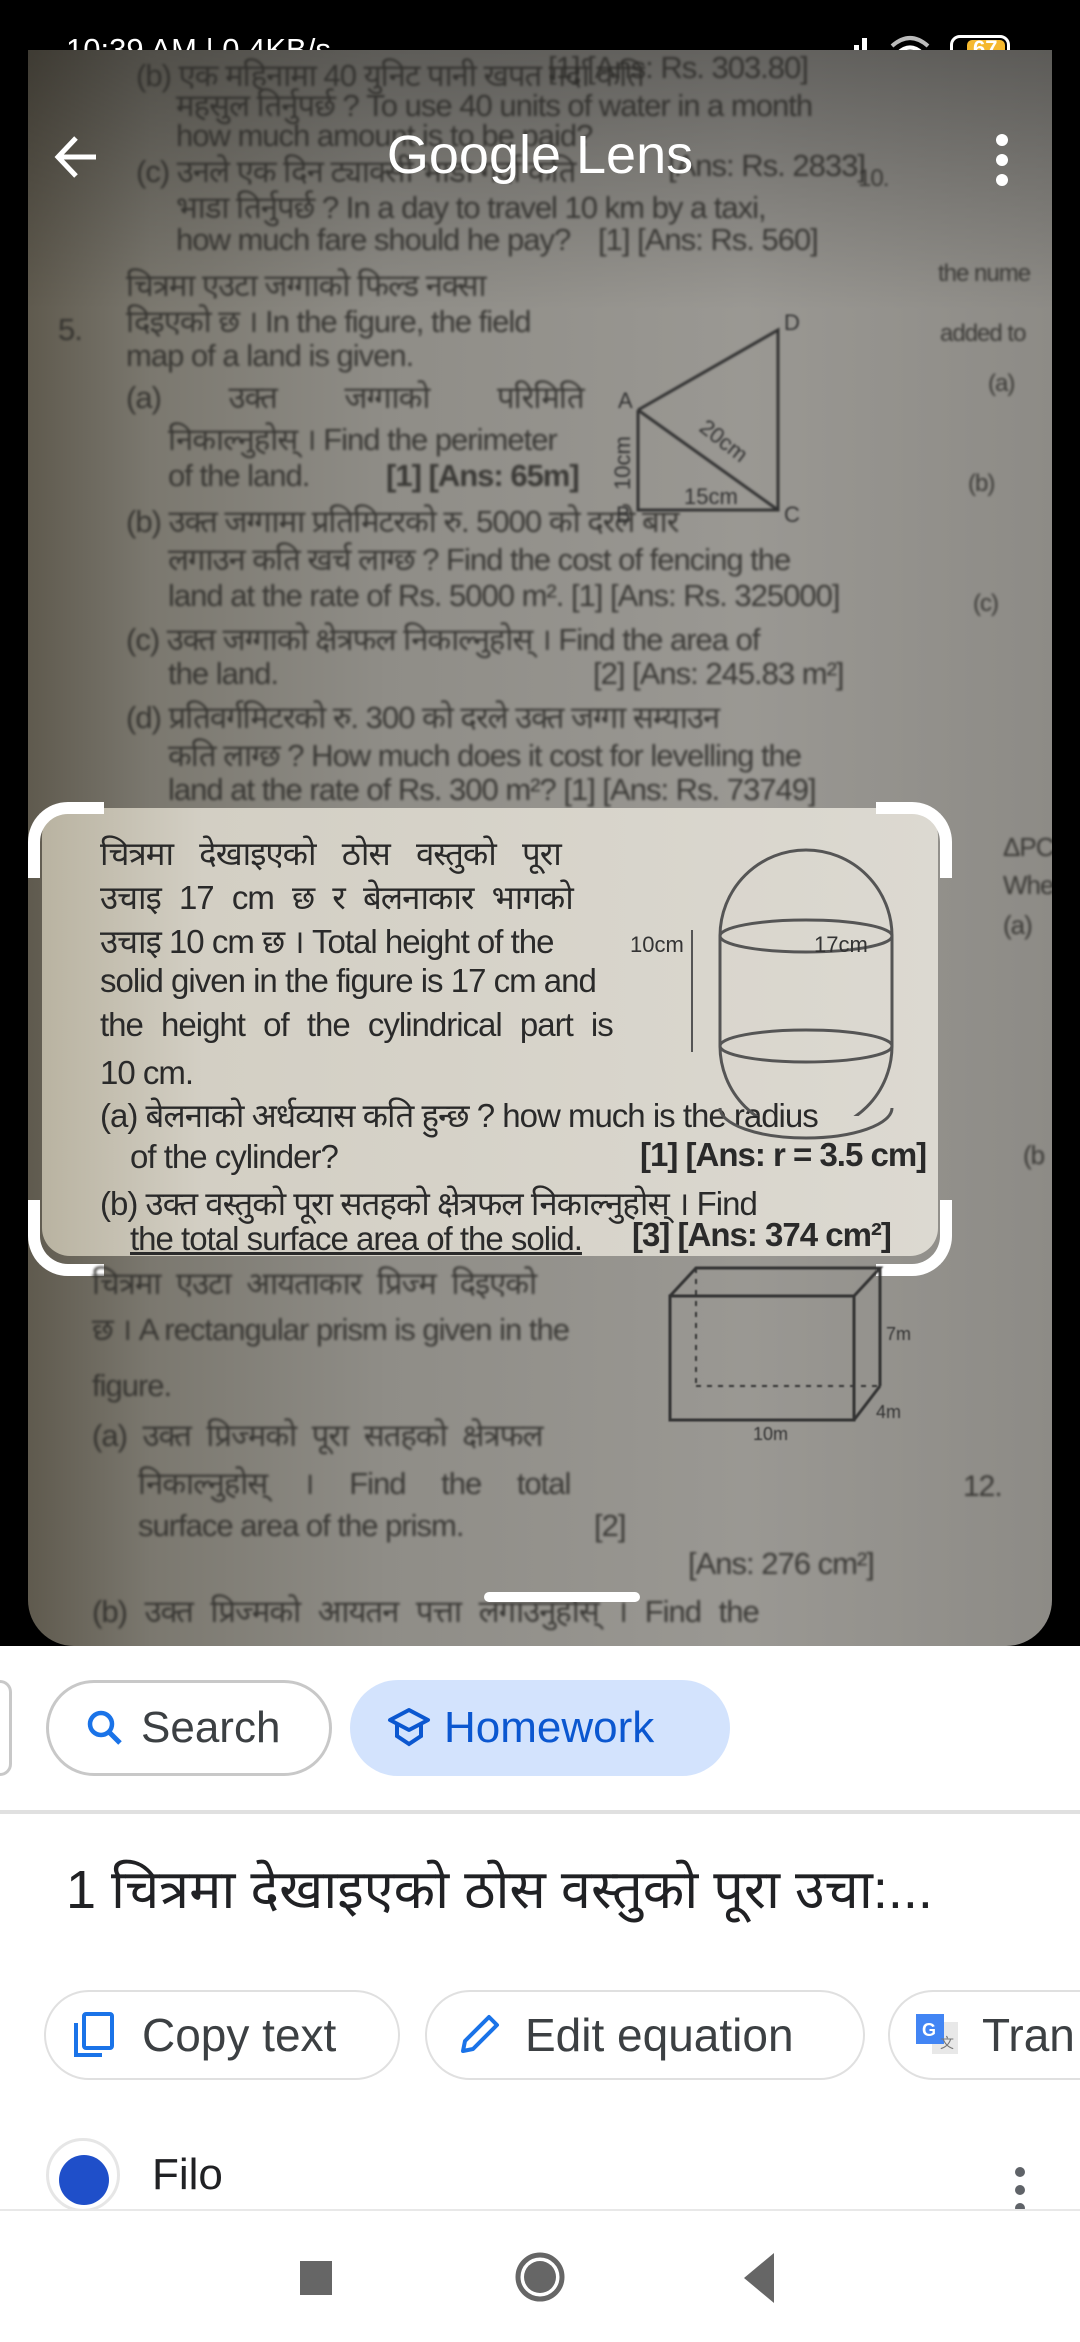 This screenshot has height=2342, width=1080. I want to click on chip-label: Search, so click(211, 1727).